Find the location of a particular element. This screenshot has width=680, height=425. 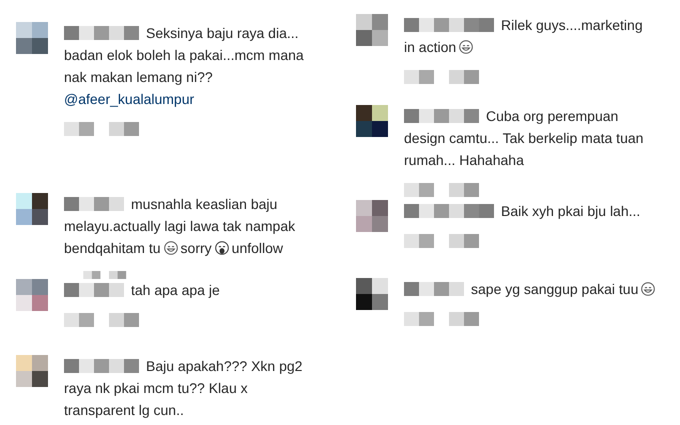

comment-text: nak makan lemang ni?? is located at coordinates (138, 77).